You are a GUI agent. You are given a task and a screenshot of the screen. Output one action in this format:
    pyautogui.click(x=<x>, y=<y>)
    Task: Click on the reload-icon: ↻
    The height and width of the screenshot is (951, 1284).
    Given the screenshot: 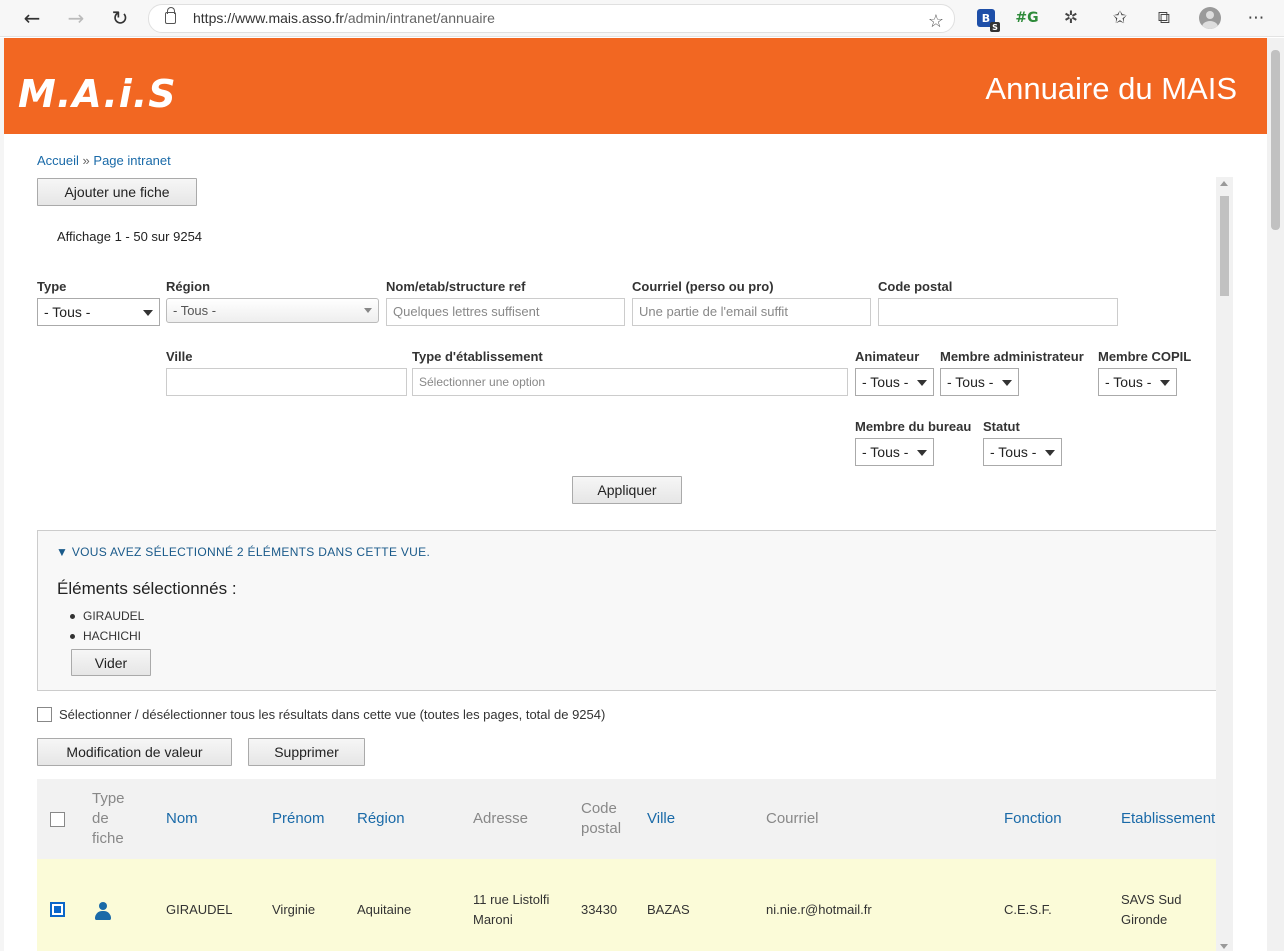 What is the action you would take?
    pyautogui.click(x=120, y=18)
    